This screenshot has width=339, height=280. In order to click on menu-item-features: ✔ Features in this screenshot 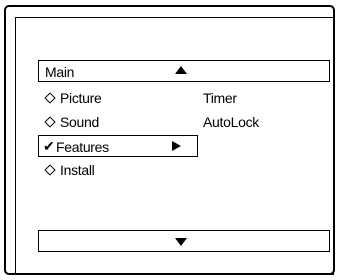, I will do `click(118, 146)`.